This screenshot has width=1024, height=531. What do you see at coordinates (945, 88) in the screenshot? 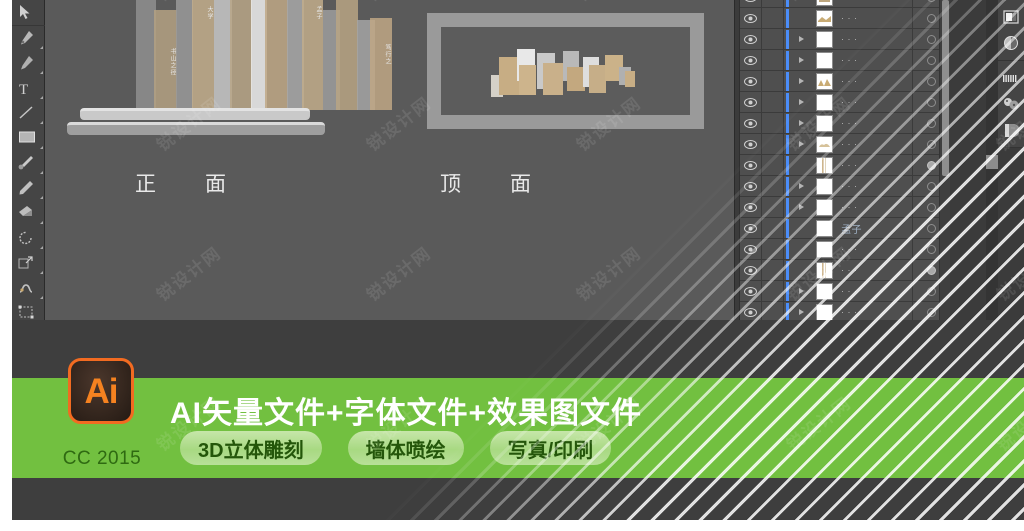
I see `layers-scrollbar-thumb` at bounding box center [945, 88].